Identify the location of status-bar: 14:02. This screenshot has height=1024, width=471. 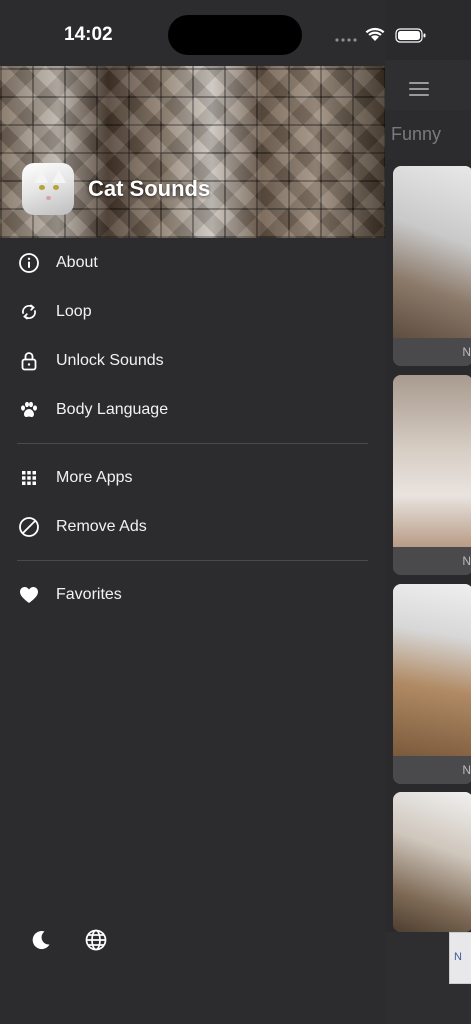
(213, 33).